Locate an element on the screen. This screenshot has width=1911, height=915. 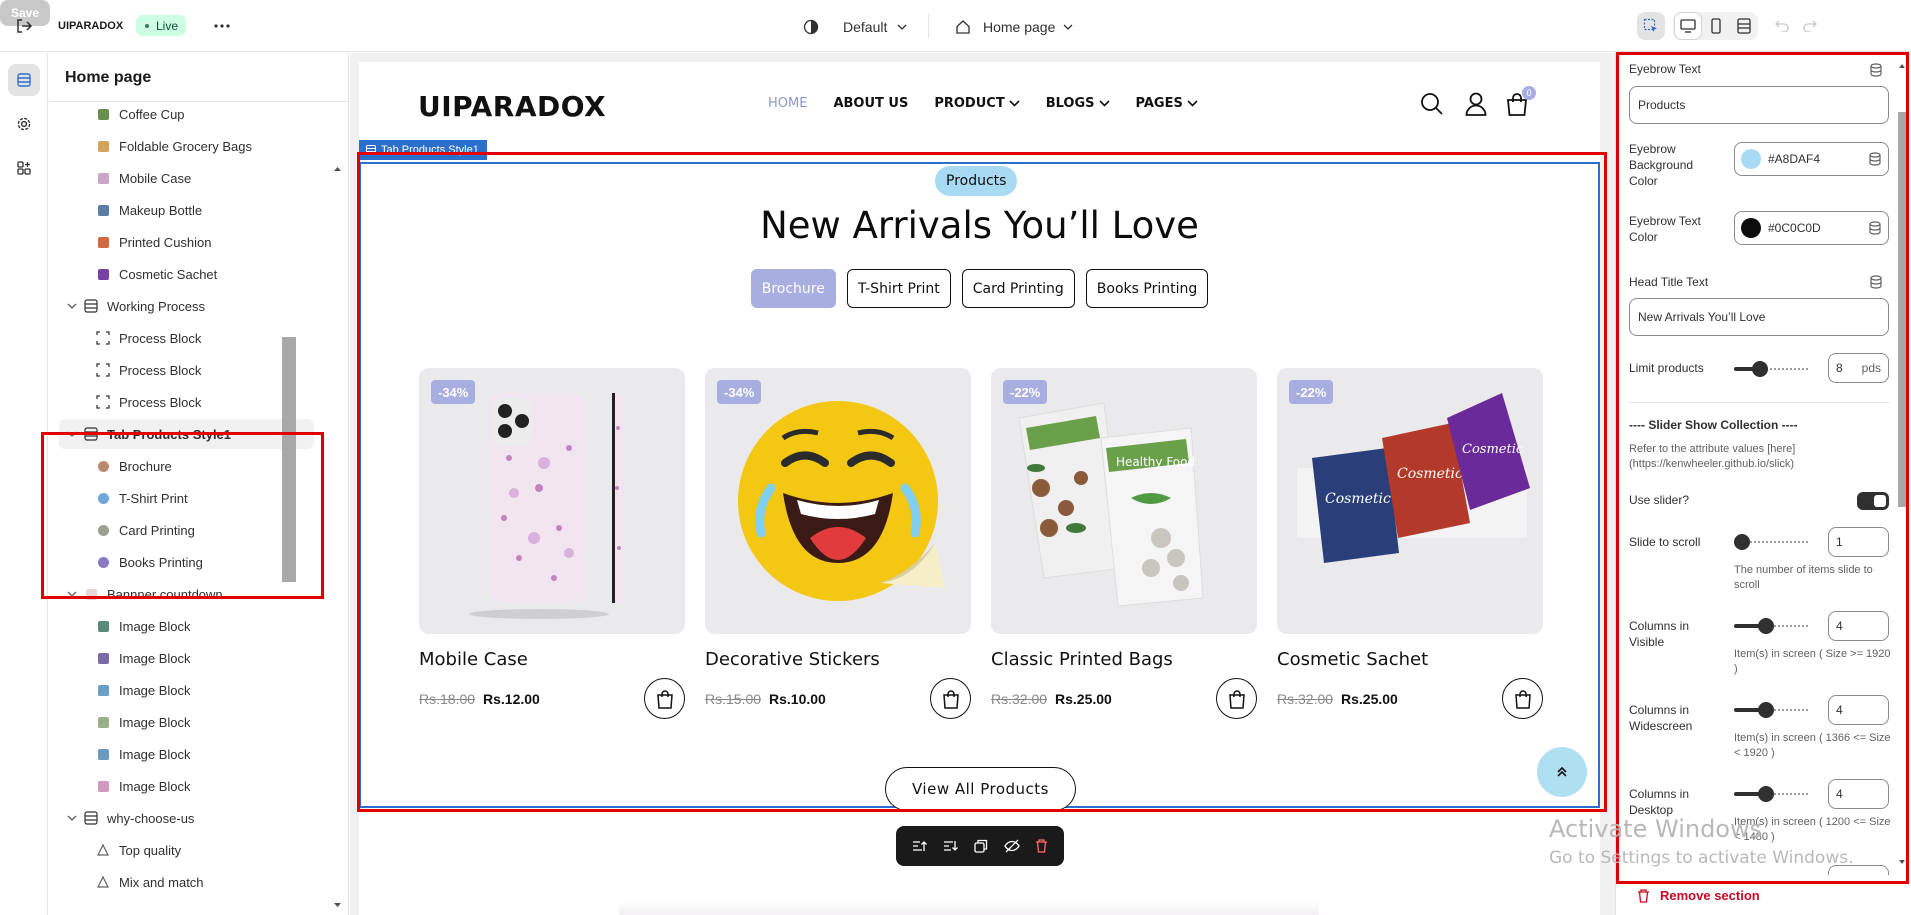
scroll-to-top-button is located at coordinates (1562, 772).